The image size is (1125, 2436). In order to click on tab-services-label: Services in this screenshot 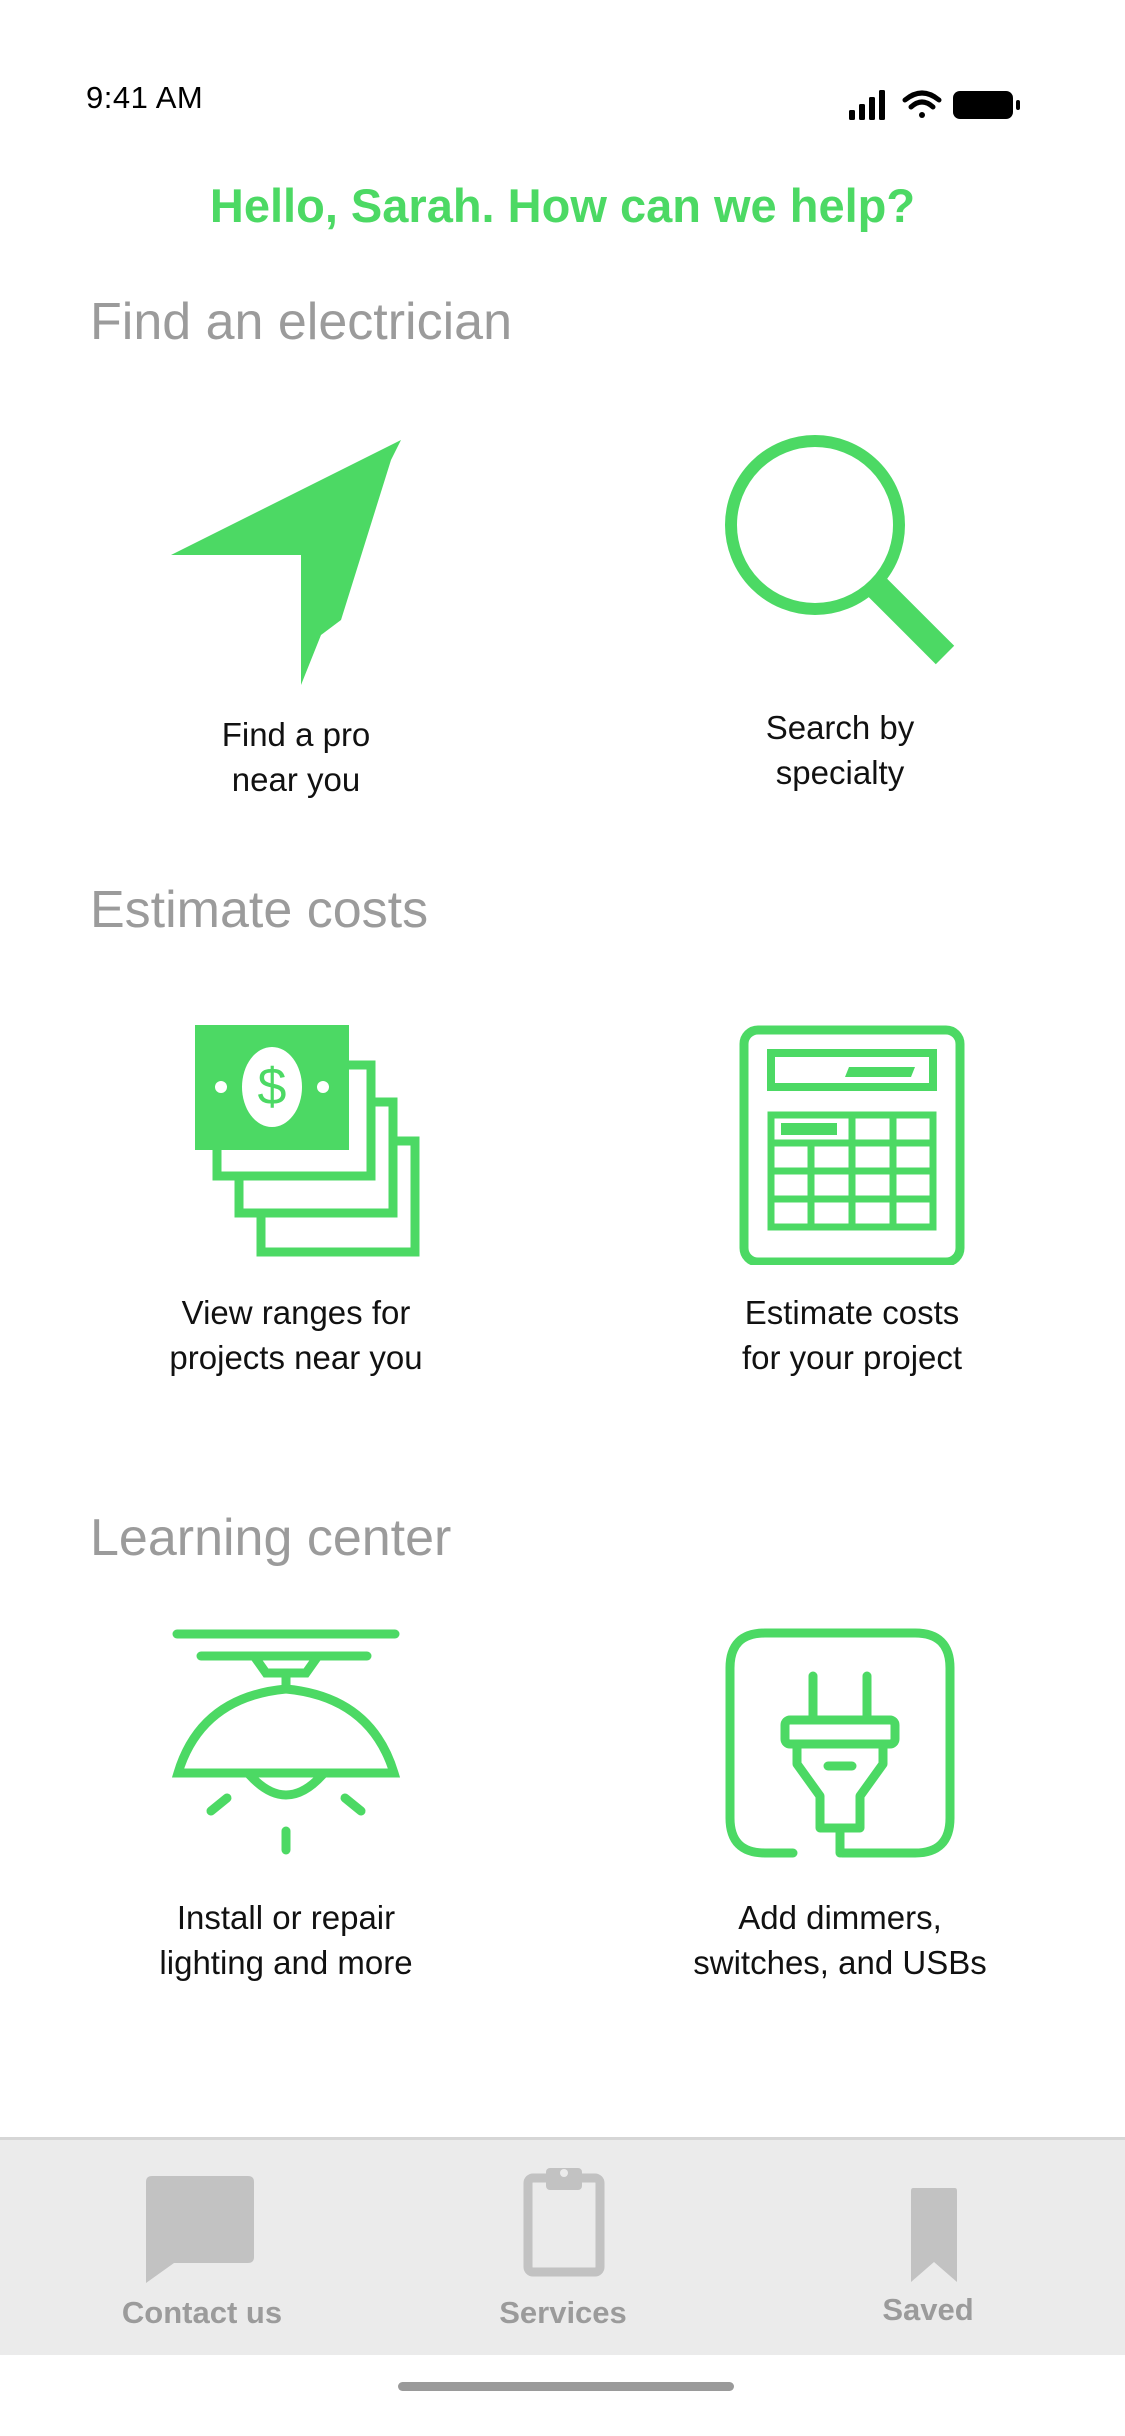, I will do `click(563, 2312)`.